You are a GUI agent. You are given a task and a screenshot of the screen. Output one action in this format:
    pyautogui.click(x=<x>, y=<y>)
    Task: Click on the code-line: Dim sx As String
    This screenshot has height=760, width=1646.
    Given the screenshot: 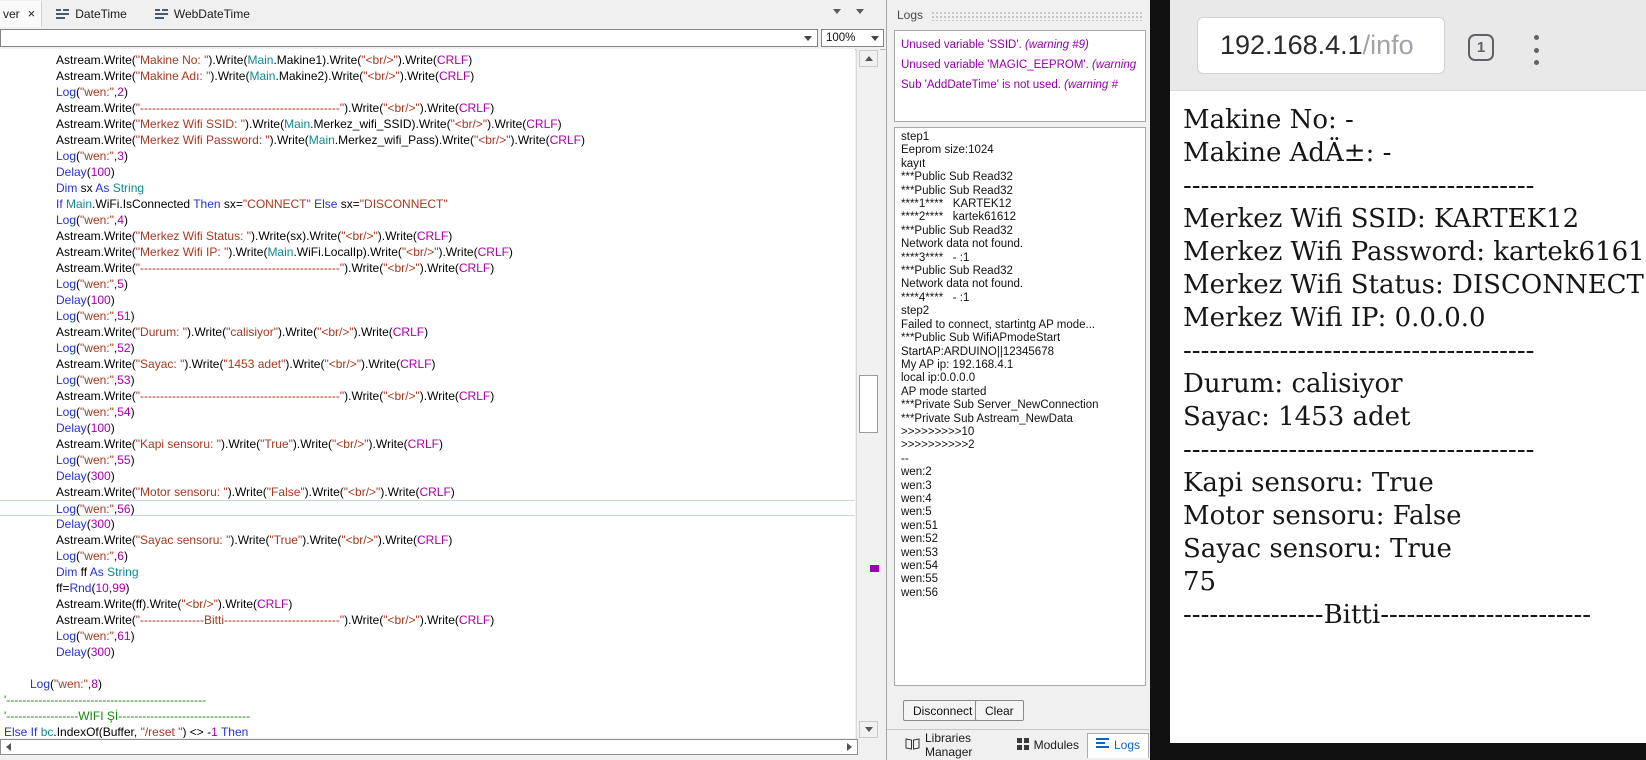 What is the action you would take?
    pyautogui.click(x=427, y=188)
    